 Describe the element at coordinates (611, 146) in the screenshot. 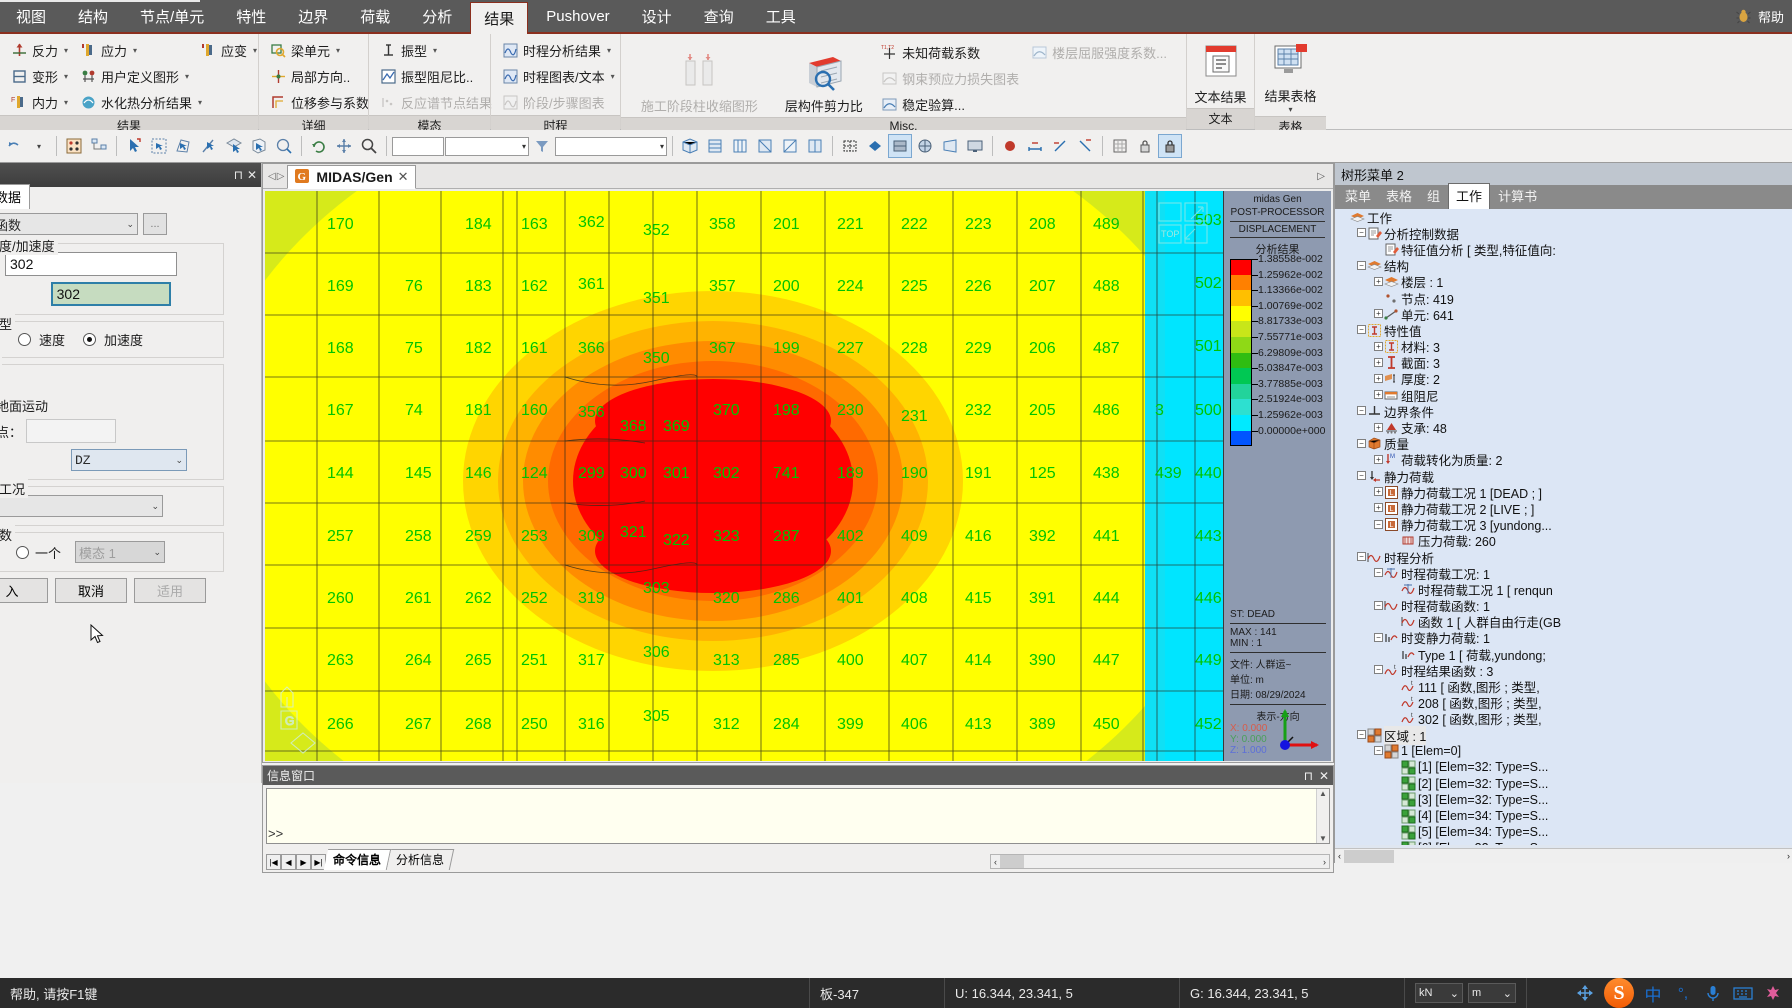

I see `tb-combo-2: ▾` at that location.